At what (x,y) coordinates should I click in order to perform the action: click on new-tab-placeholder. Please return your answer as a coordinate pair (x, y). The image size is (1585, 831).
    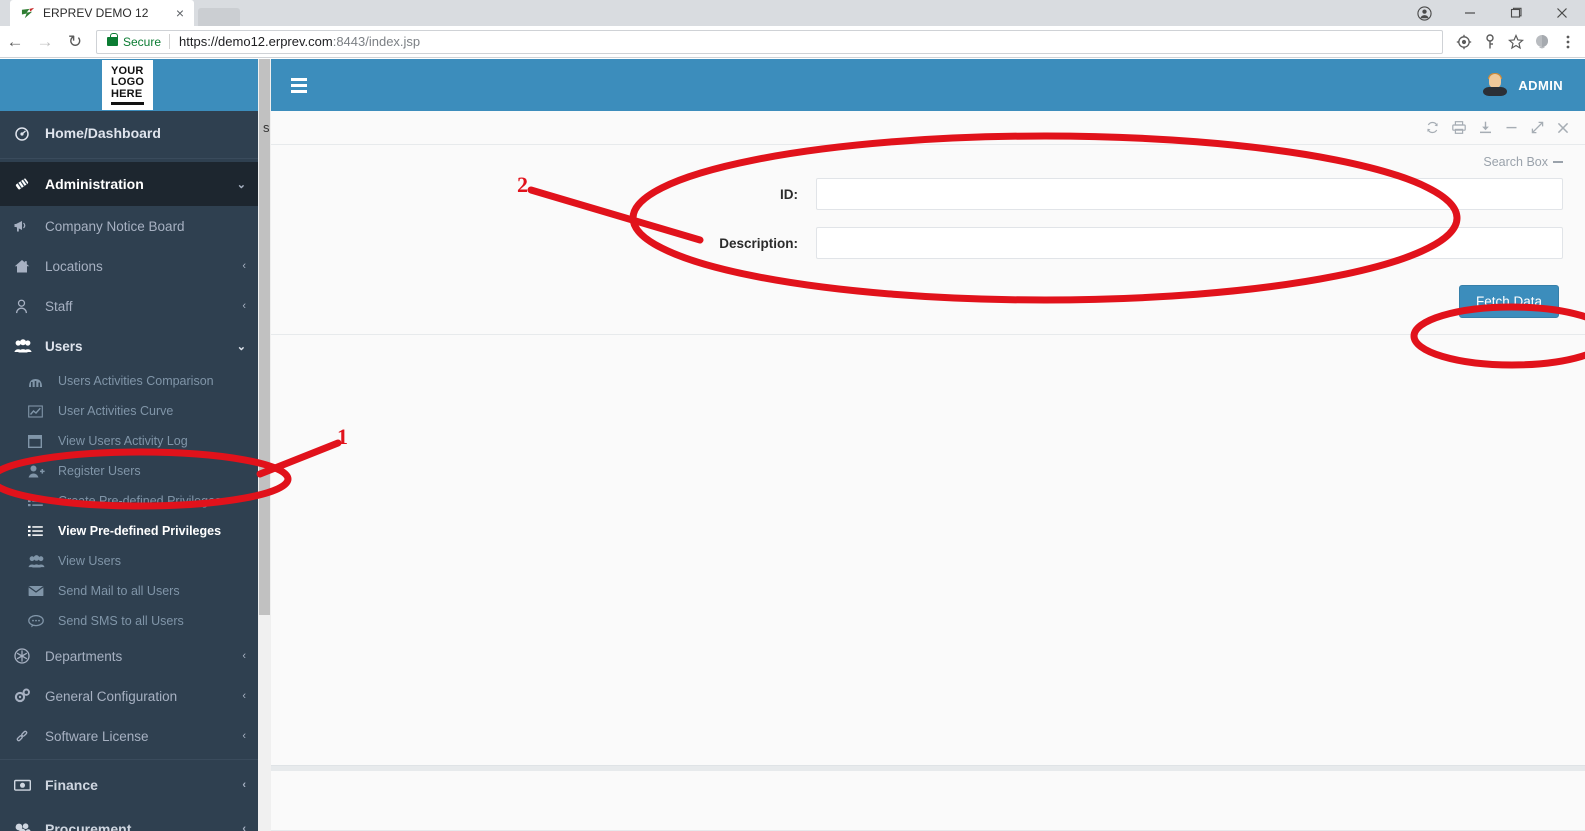
    Looking at the image, I should click on (219, 17).